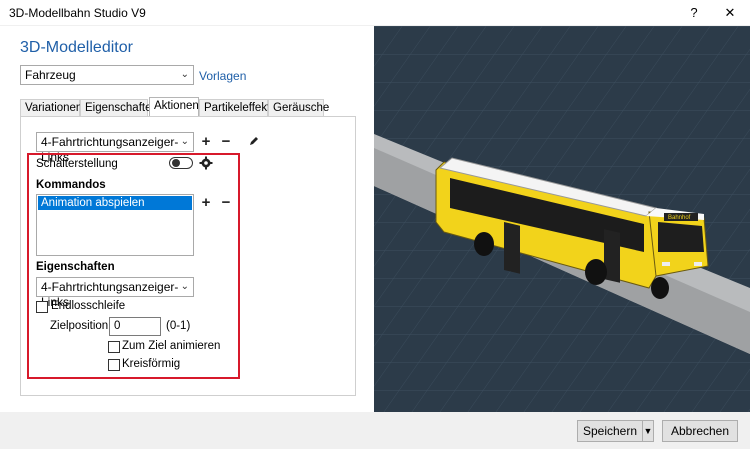 This screenshot has width=750, height=449. What do you see at coordinates (114, 365) in the screenshot?
I see `circular-checkbox` at bounding box center [114, 365].